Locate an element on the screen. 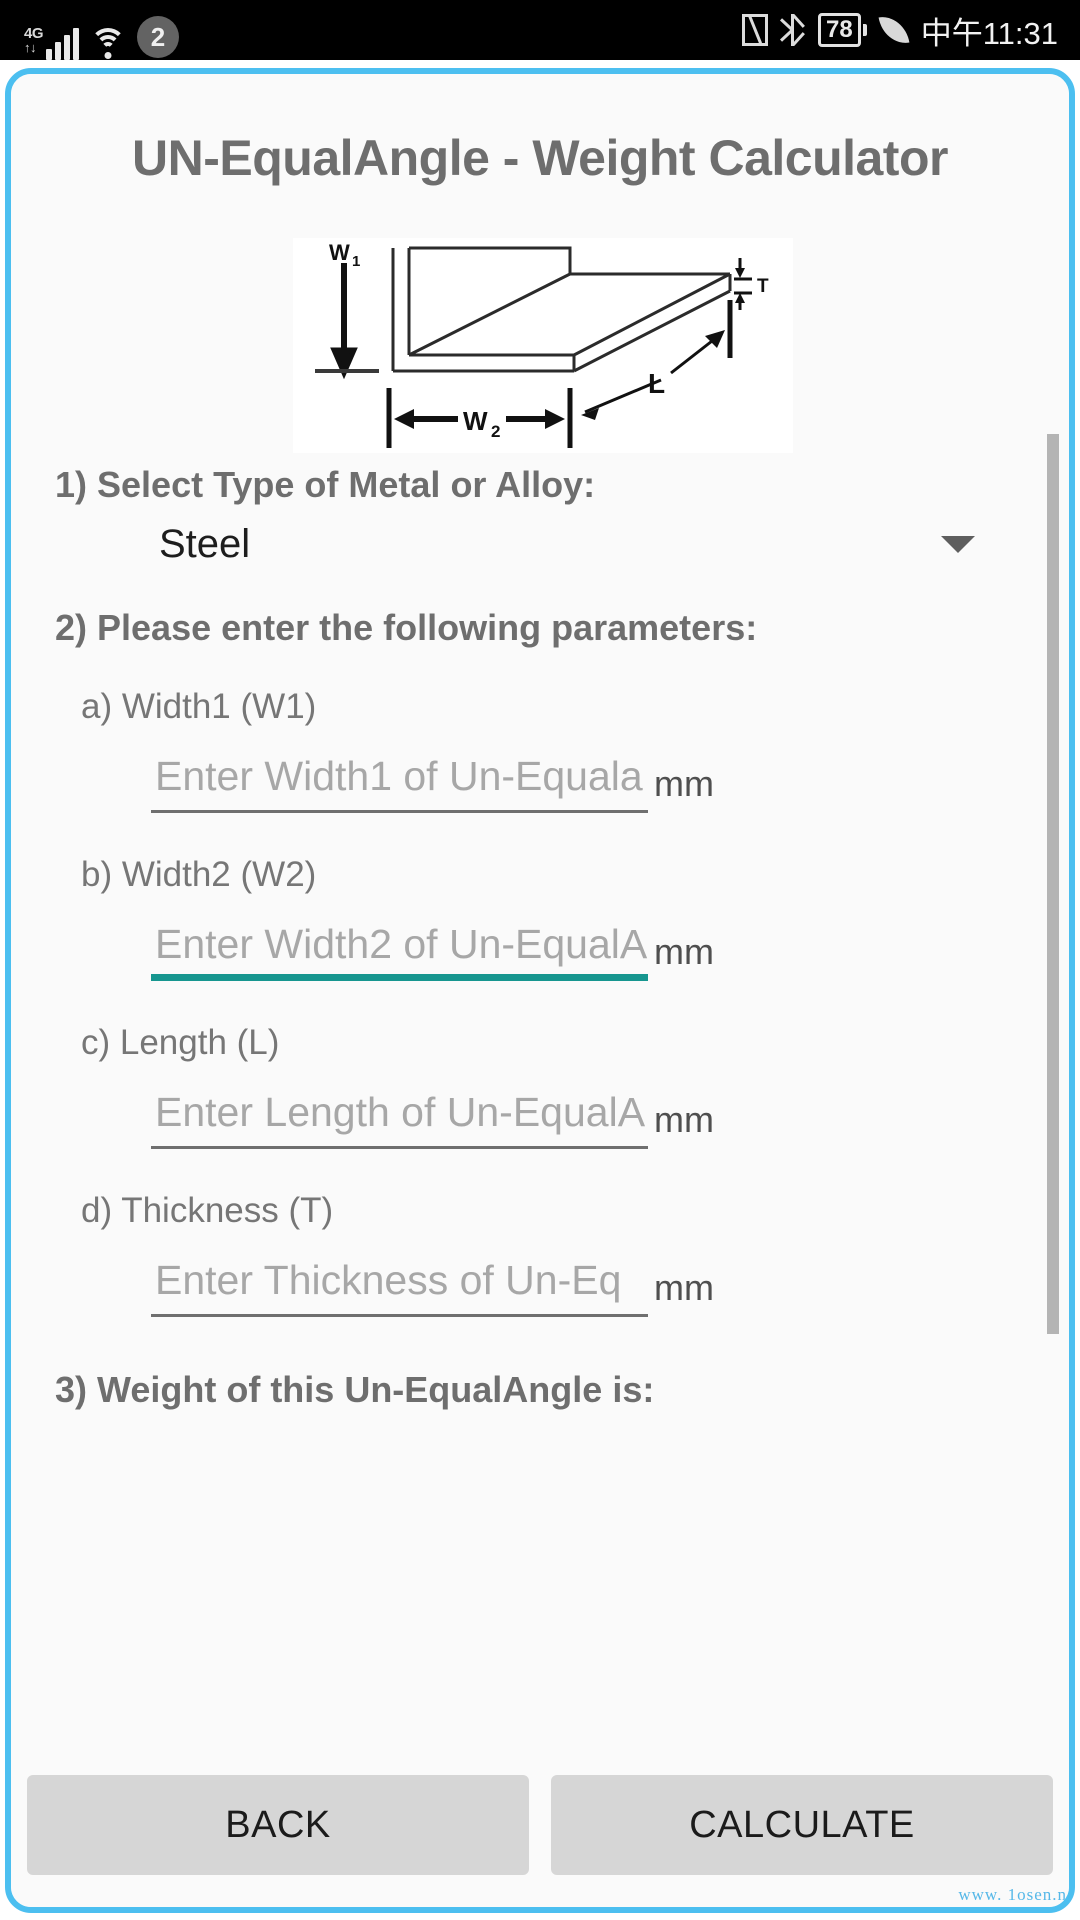 This screenshot has height=1920, width=1080. calculate-button: CALCULATE is located at coordinates (802, 1825).